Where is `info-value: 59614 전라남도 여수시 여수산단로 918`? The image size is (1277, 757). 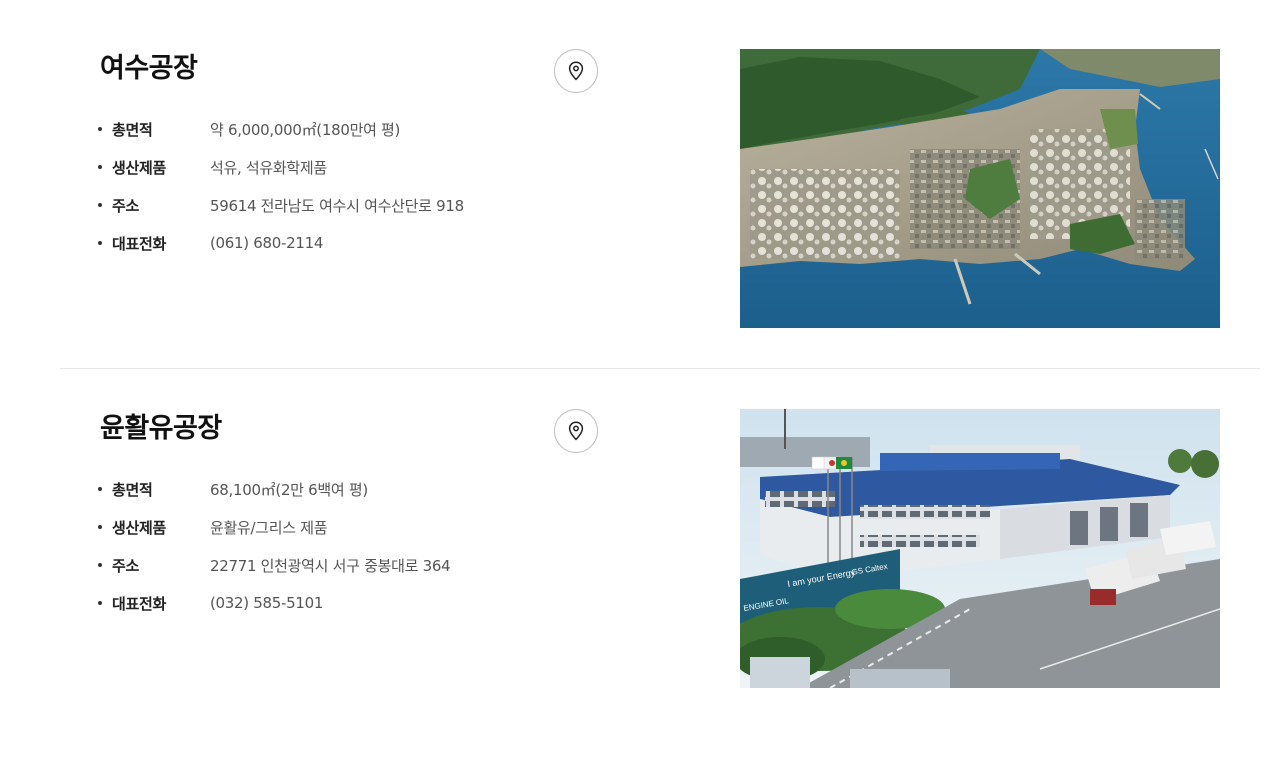
info-value: 59614 전라남도 여수시 여수산단로 918 is located at coordinates (337, 205).